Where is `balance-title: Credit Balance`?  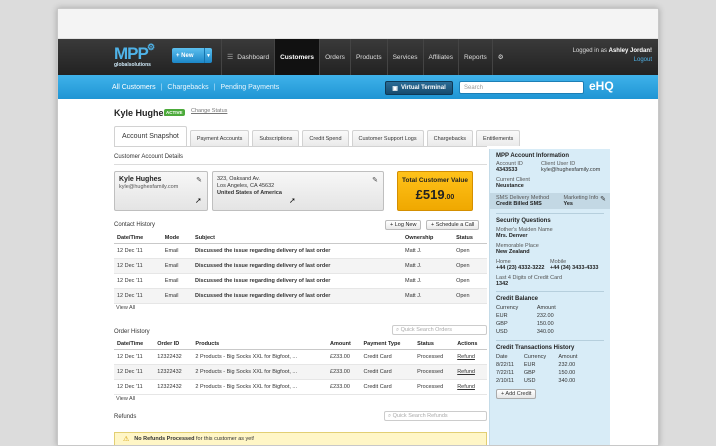 balance-title: Credit Balance is located at coordinates (517, 299).